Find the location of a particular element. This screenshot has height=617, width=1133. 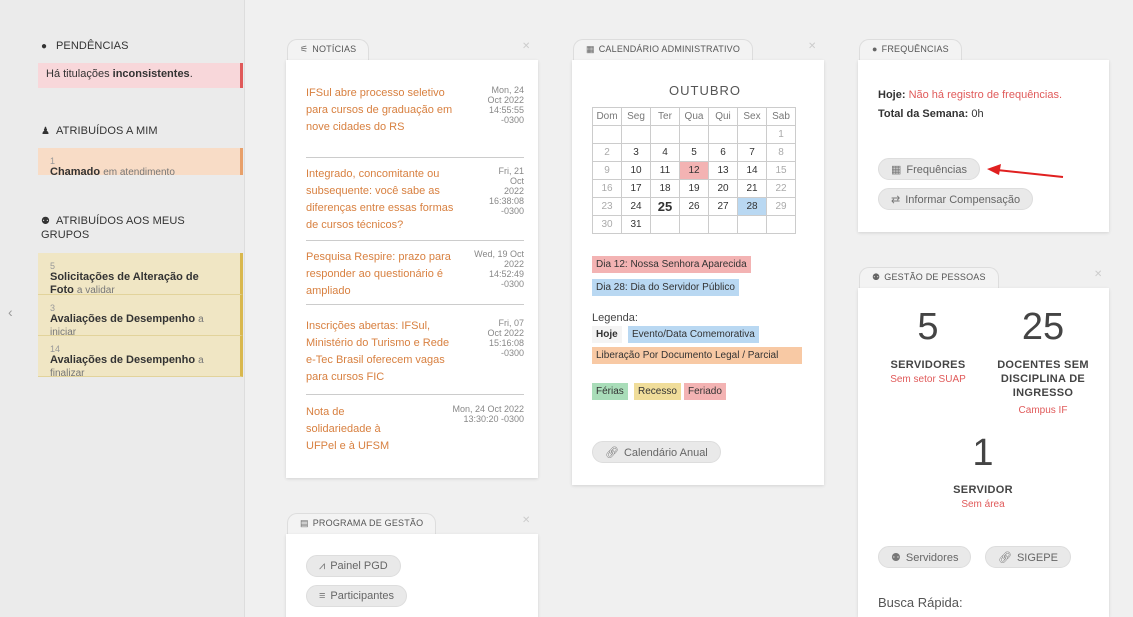

stat-servidores-num: 5 is located at coordinates (928, 327).